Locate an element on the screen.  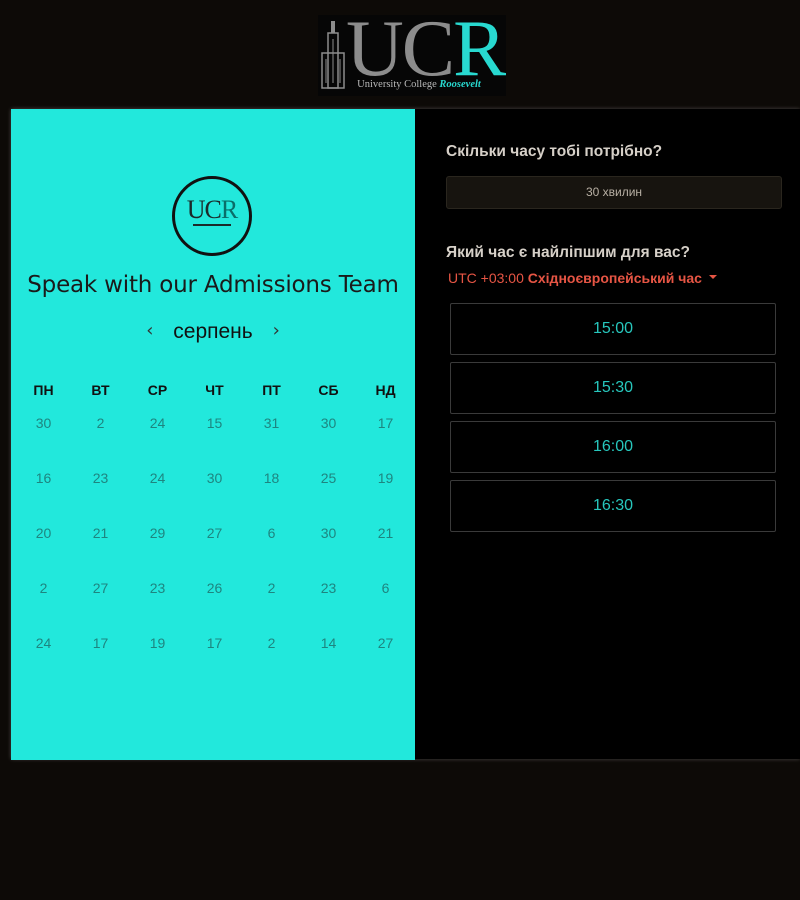
ucr-logo: UCR University College Roosevelt is located at coordinates (412, 55).